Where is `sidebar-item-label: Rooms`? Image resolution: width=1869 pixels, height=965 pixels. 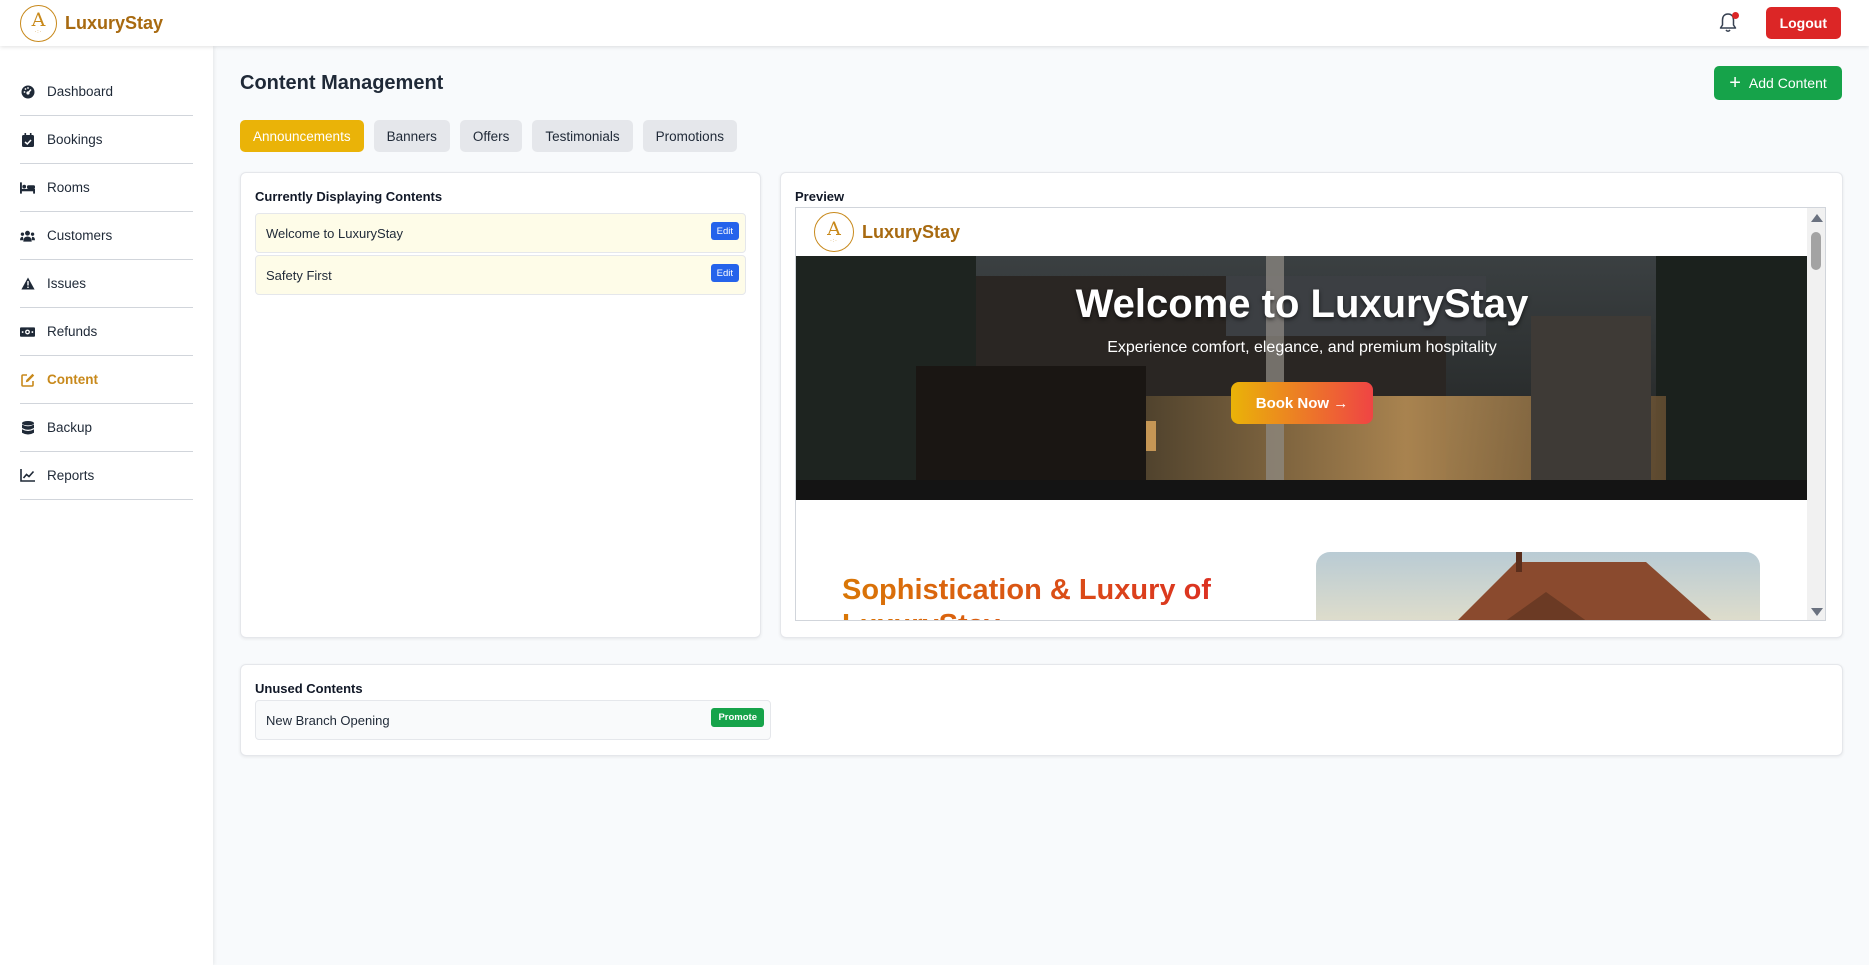 sidebar-item-label: Rooms is located at coordinates (68, 187).